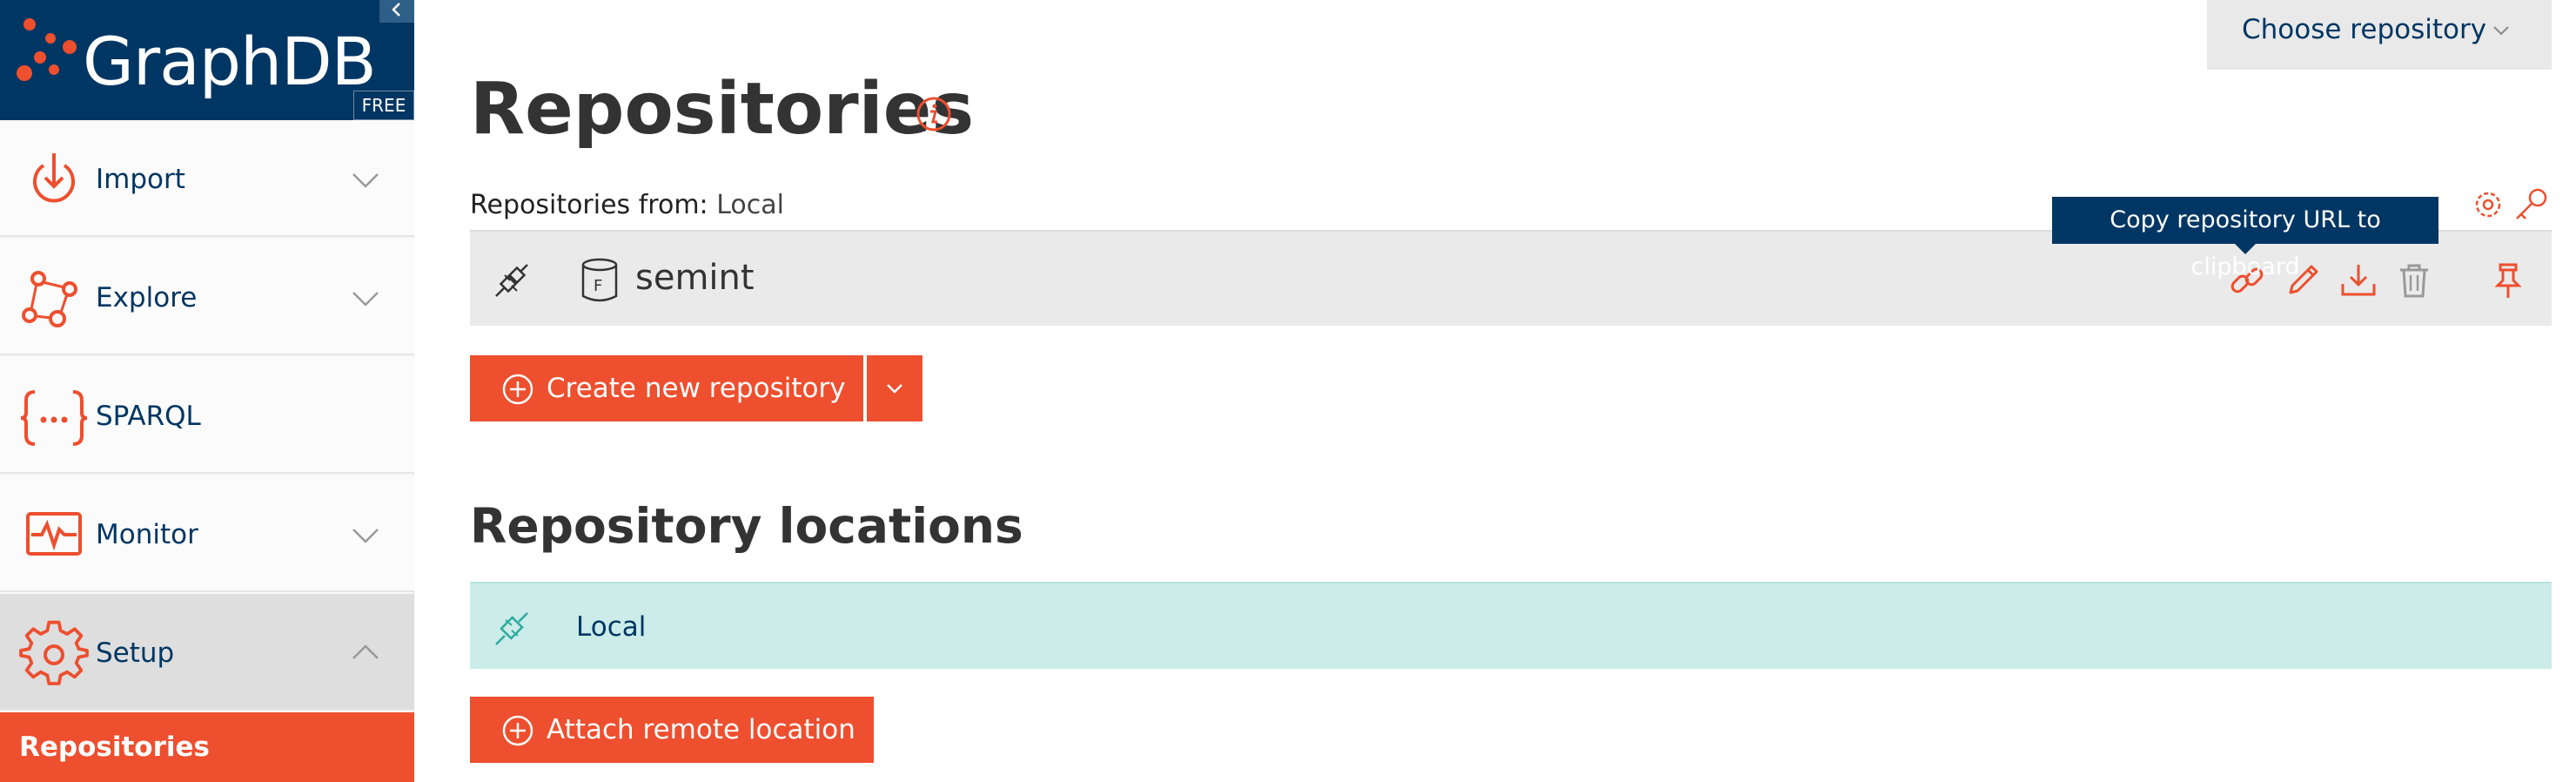 The height and width of the screenshot is (782, 2576). Describe the element at coordinates (140, 179) in the screenshot. I see `sidebar-item-label: Import` at that location.